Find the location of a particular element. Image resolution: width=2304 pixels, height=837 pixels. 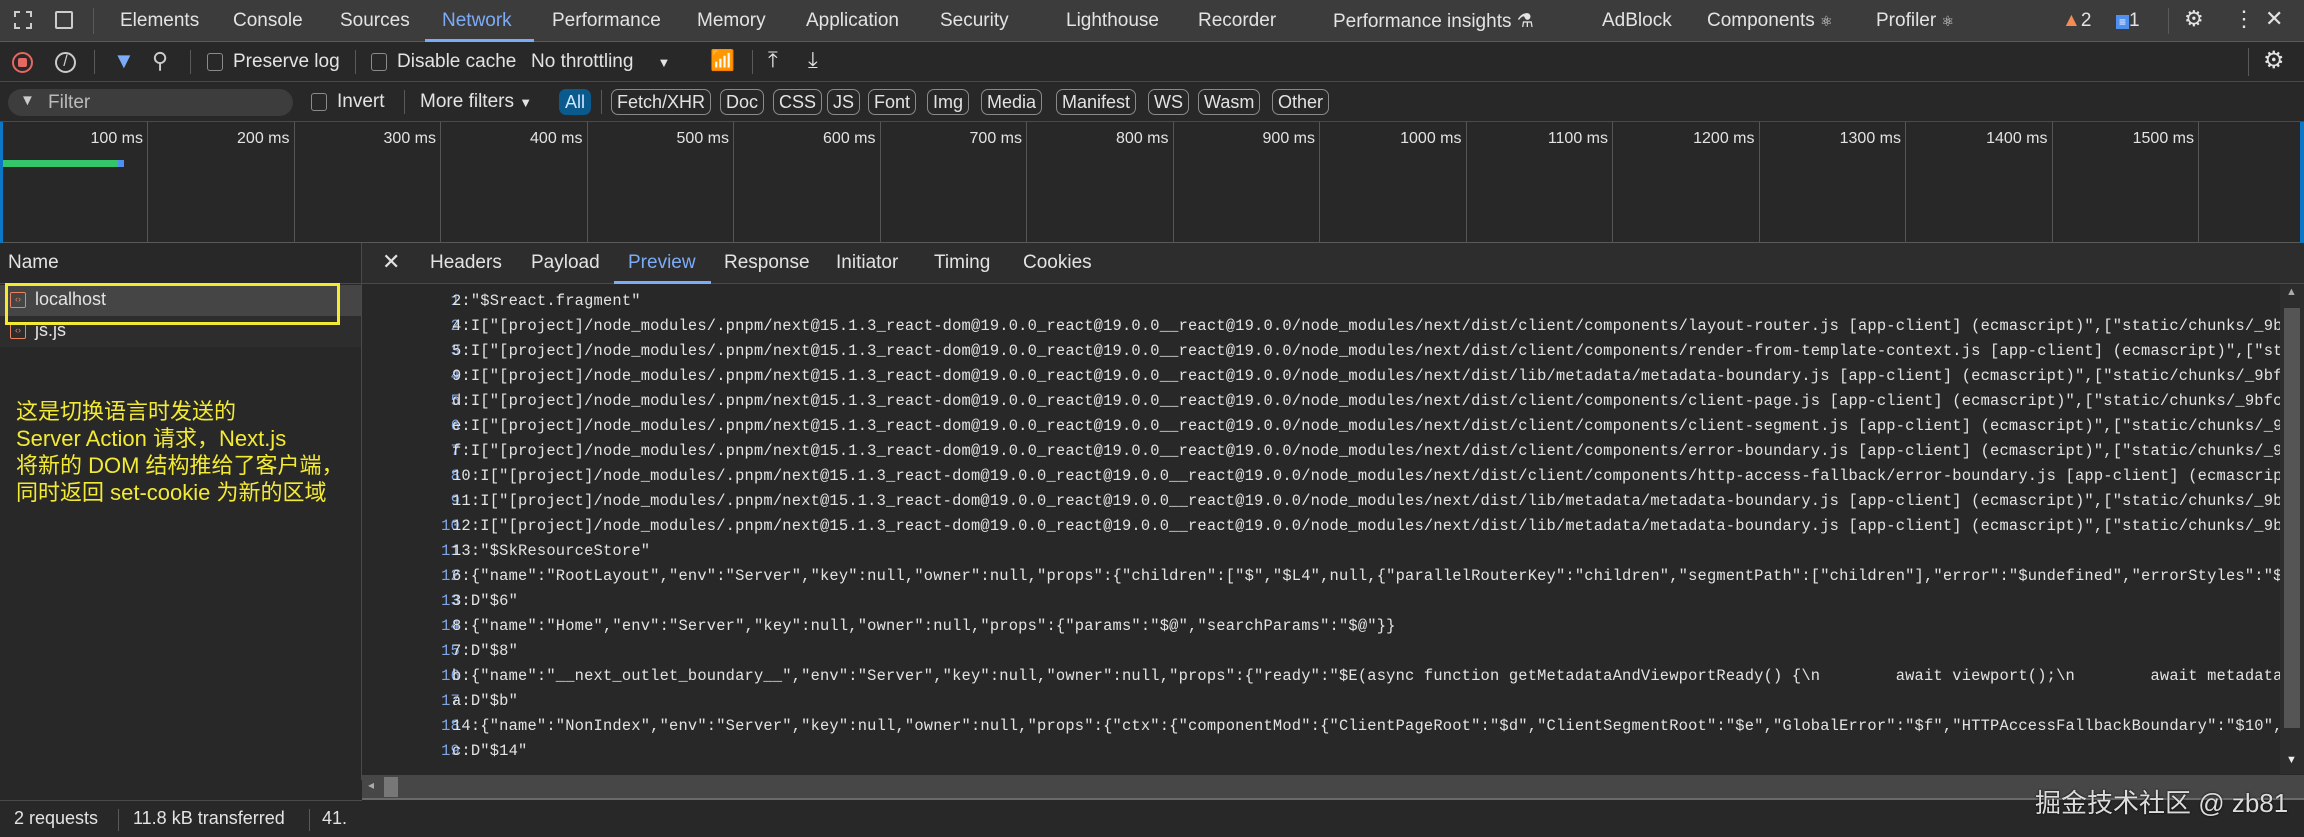

tab-timing: Timing is located at coordinates (962, 263).